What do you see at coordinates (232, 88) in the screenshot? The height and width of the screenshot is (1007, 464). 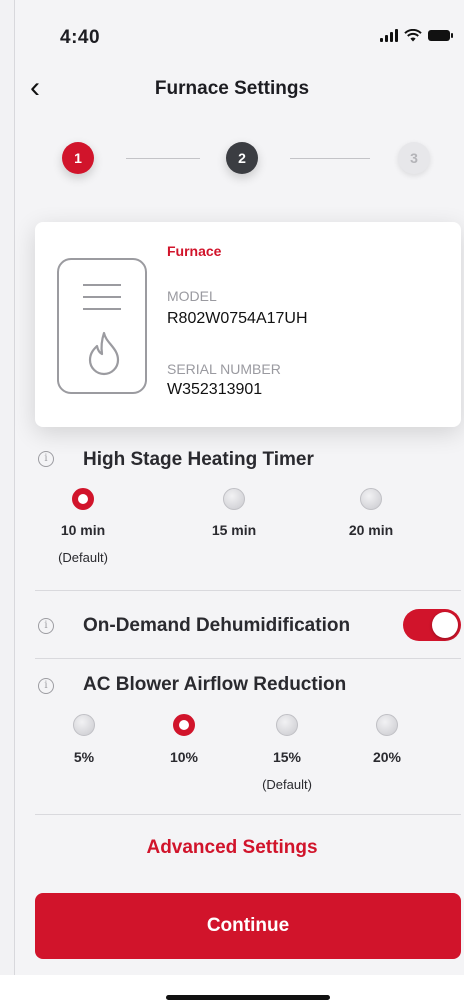 I see `page-title: Furnace Settings` at bounding box center [232, 88].